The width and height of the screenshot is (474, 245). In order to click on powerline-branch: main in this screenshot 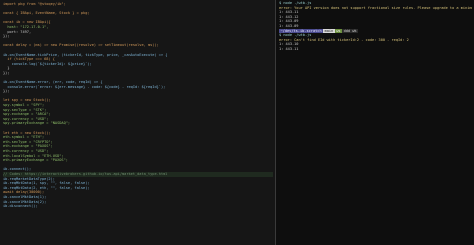, I will do `click(329, 31)`.